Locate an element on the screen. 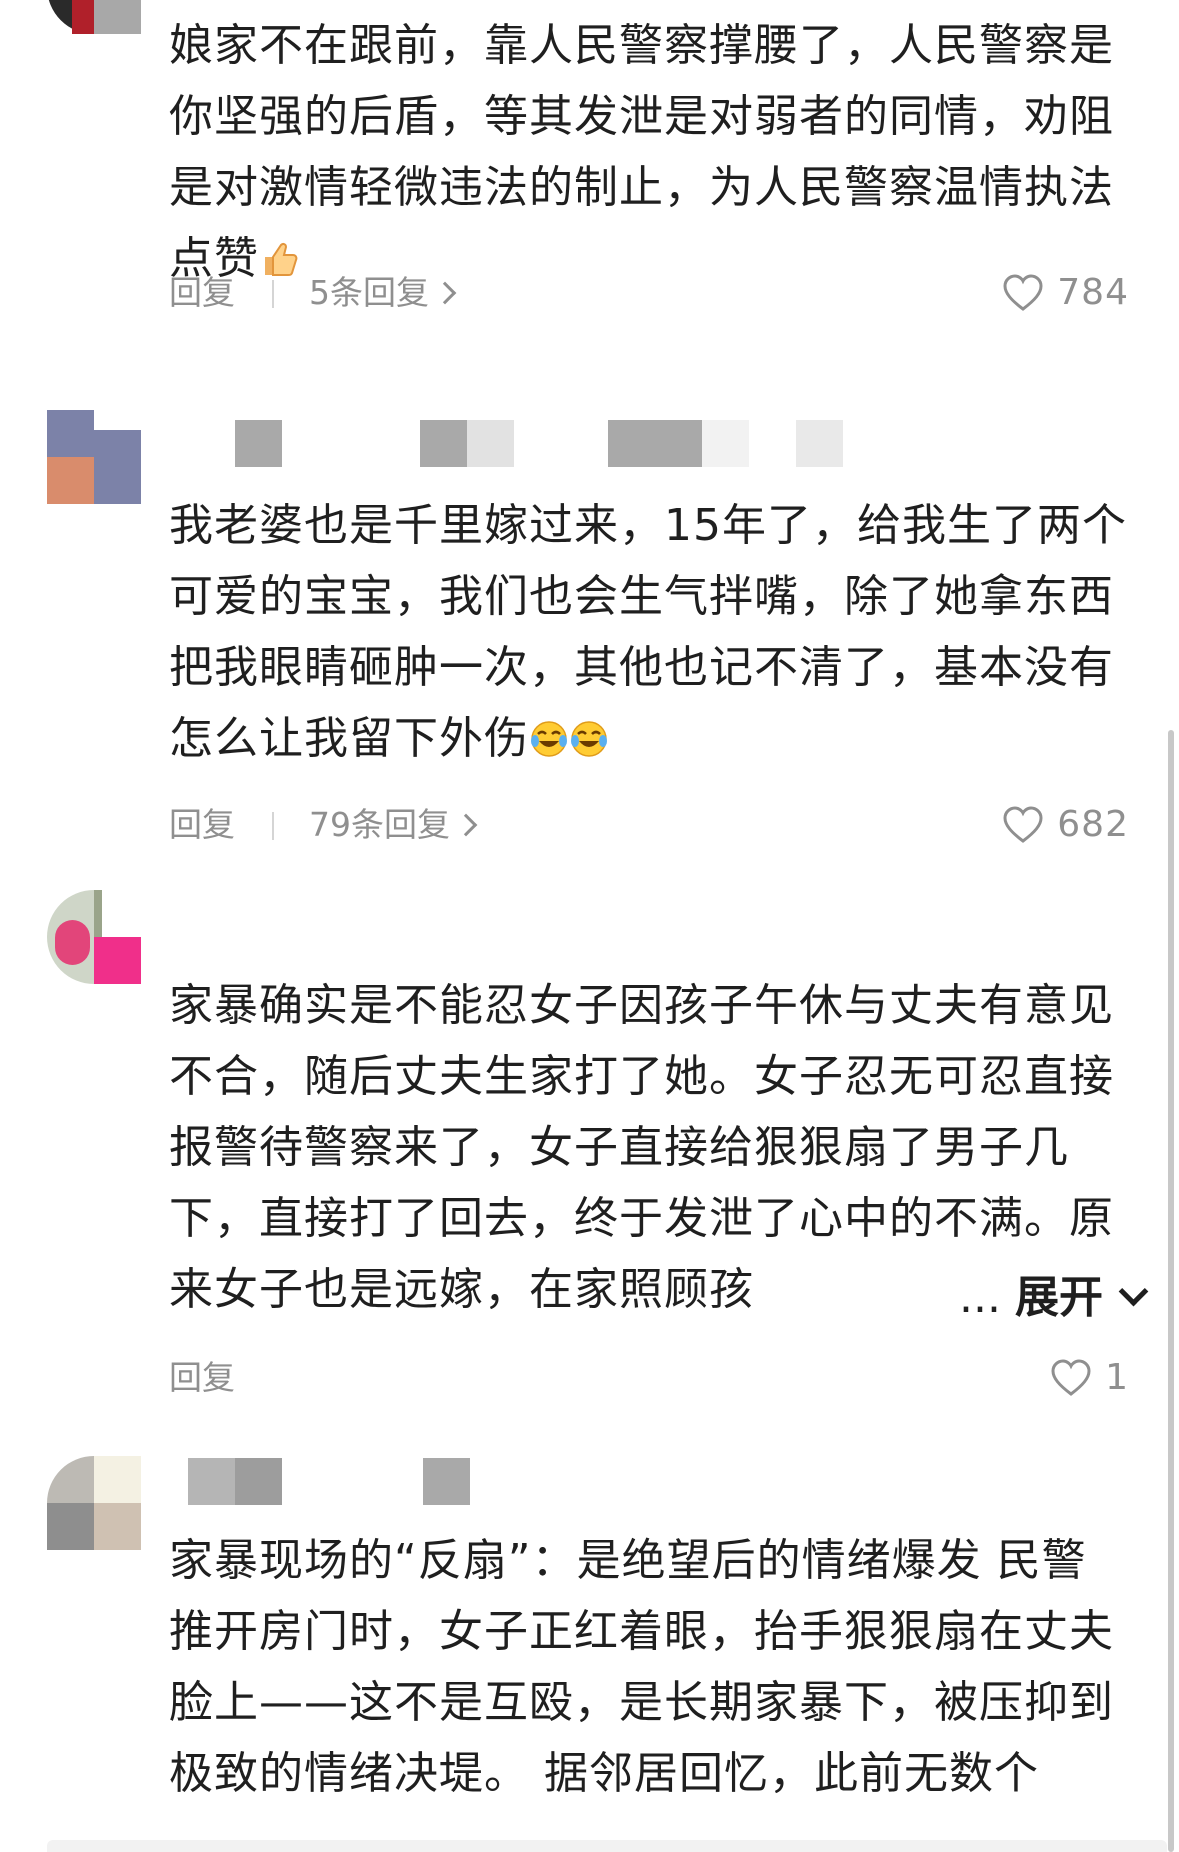  view-replies-button: 79条回复 is located at coordinates (393, 825).